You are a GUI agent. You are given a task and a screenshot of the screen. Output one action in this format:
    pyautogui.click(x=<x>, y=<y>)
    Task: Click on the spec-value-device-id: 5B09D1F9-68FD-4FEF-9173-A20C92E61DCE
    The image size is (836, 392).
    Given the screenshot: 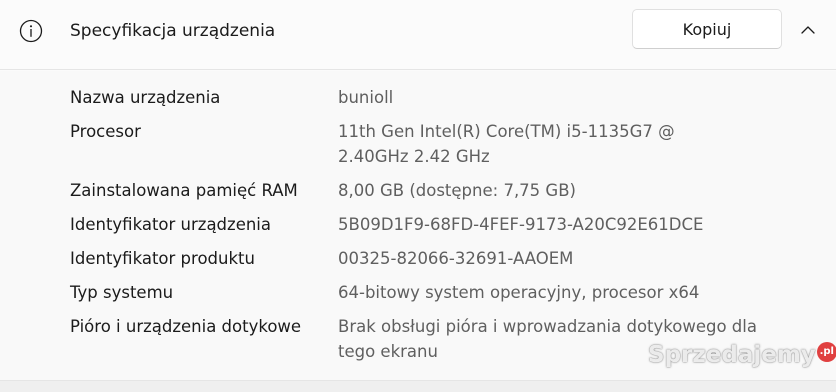 What is the action you would take?
    pyautogui.click(x=558, y=225)
    